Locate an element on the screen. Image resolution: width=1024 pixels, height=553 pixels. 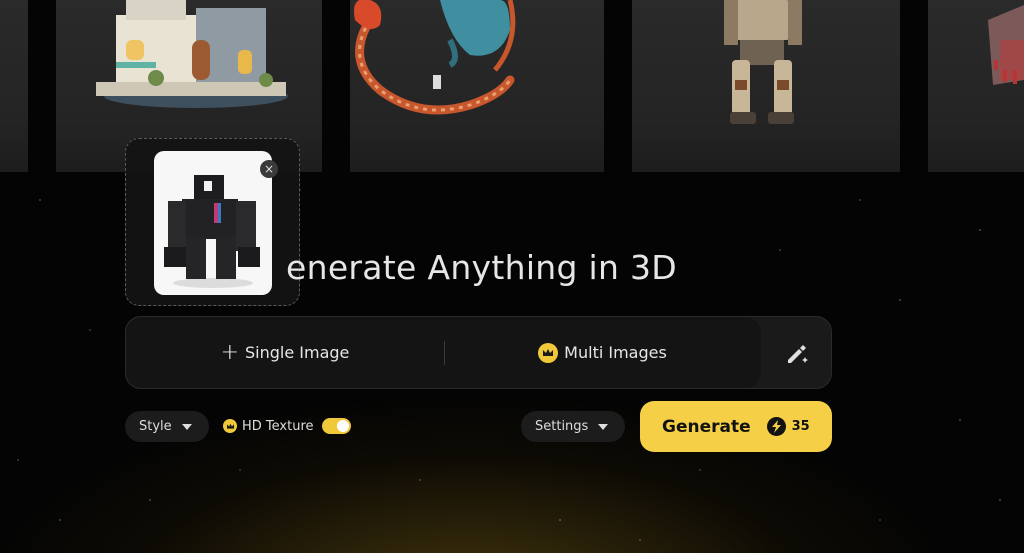
mode-toggle: + Single Image Multi Images is located at coordinates (443, 352).